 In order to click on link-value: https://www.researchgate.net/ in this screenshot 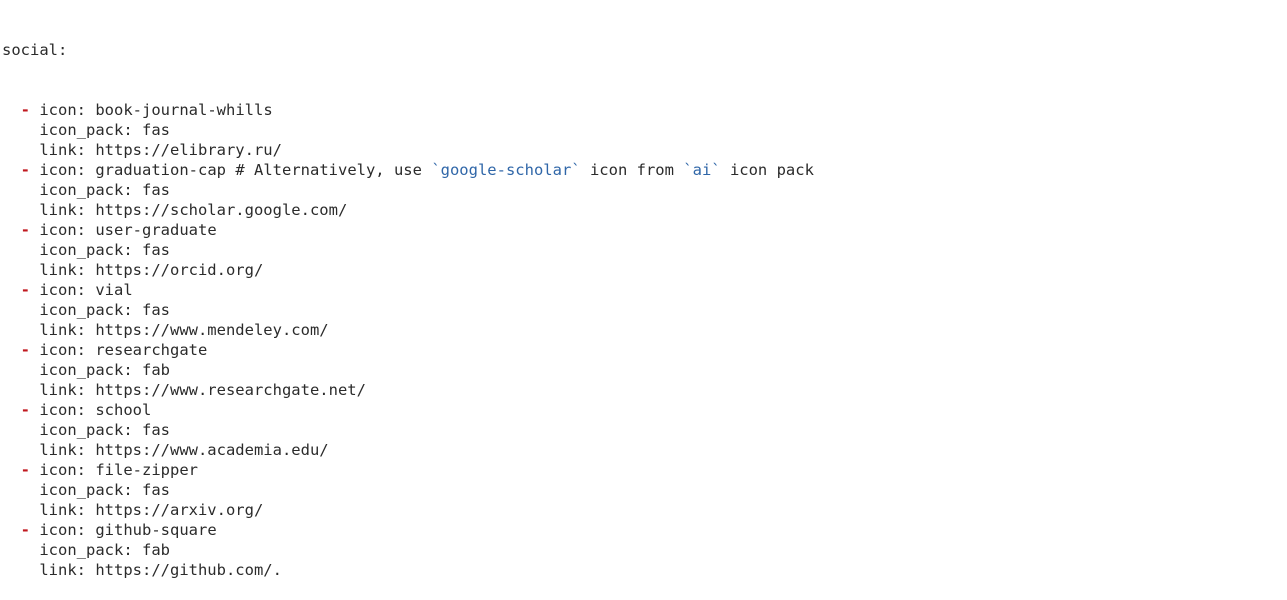, I will do `click(230, 390)`.